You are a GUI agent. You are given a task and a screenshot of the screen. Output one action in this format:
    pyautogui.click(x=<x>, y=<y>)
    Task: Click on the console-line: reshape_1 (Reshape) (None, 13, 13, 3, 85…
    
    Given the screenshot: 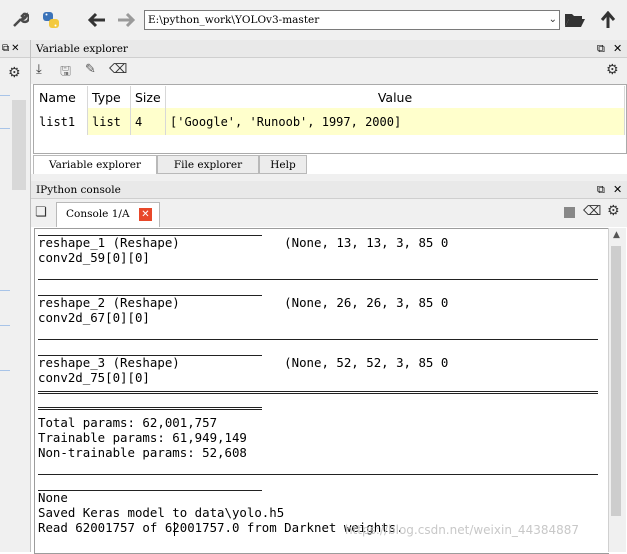 What is the action you would take?
    pyautogui.click(x=243, y=242)
    